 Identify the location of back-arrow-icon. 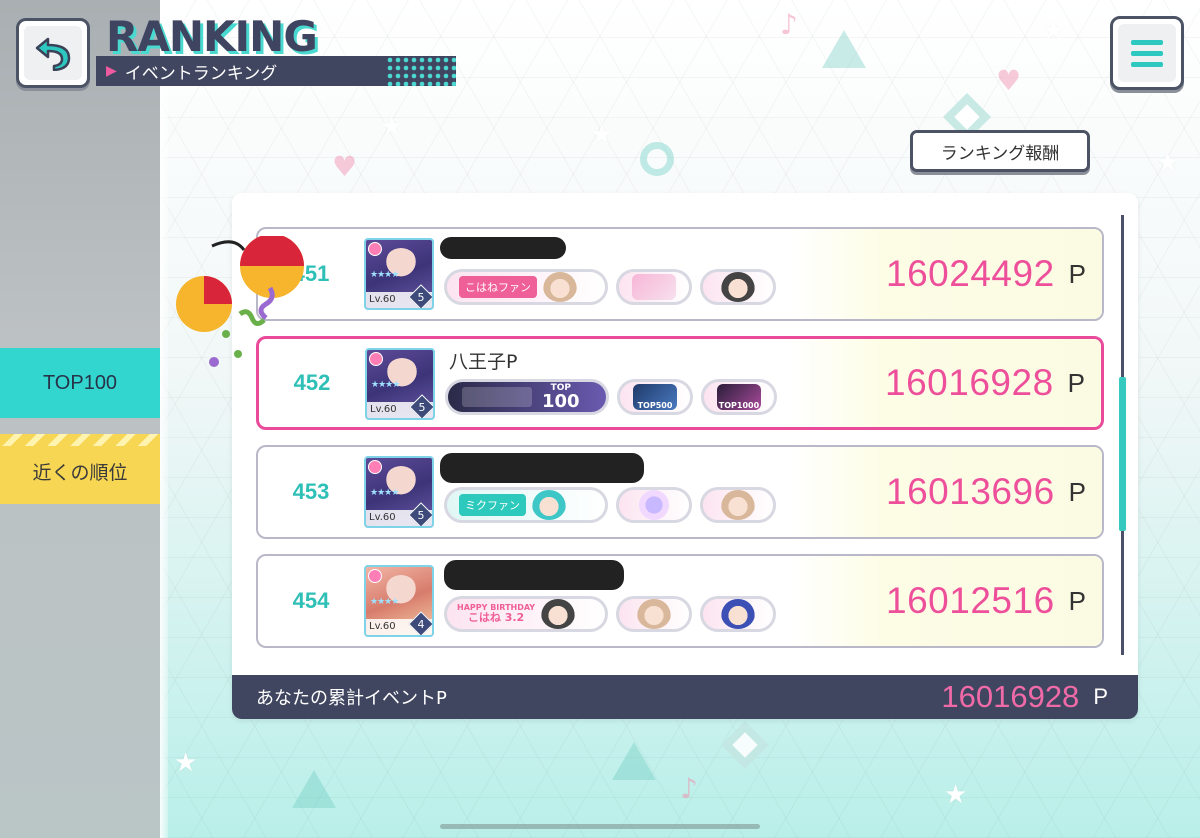
(53, 54).